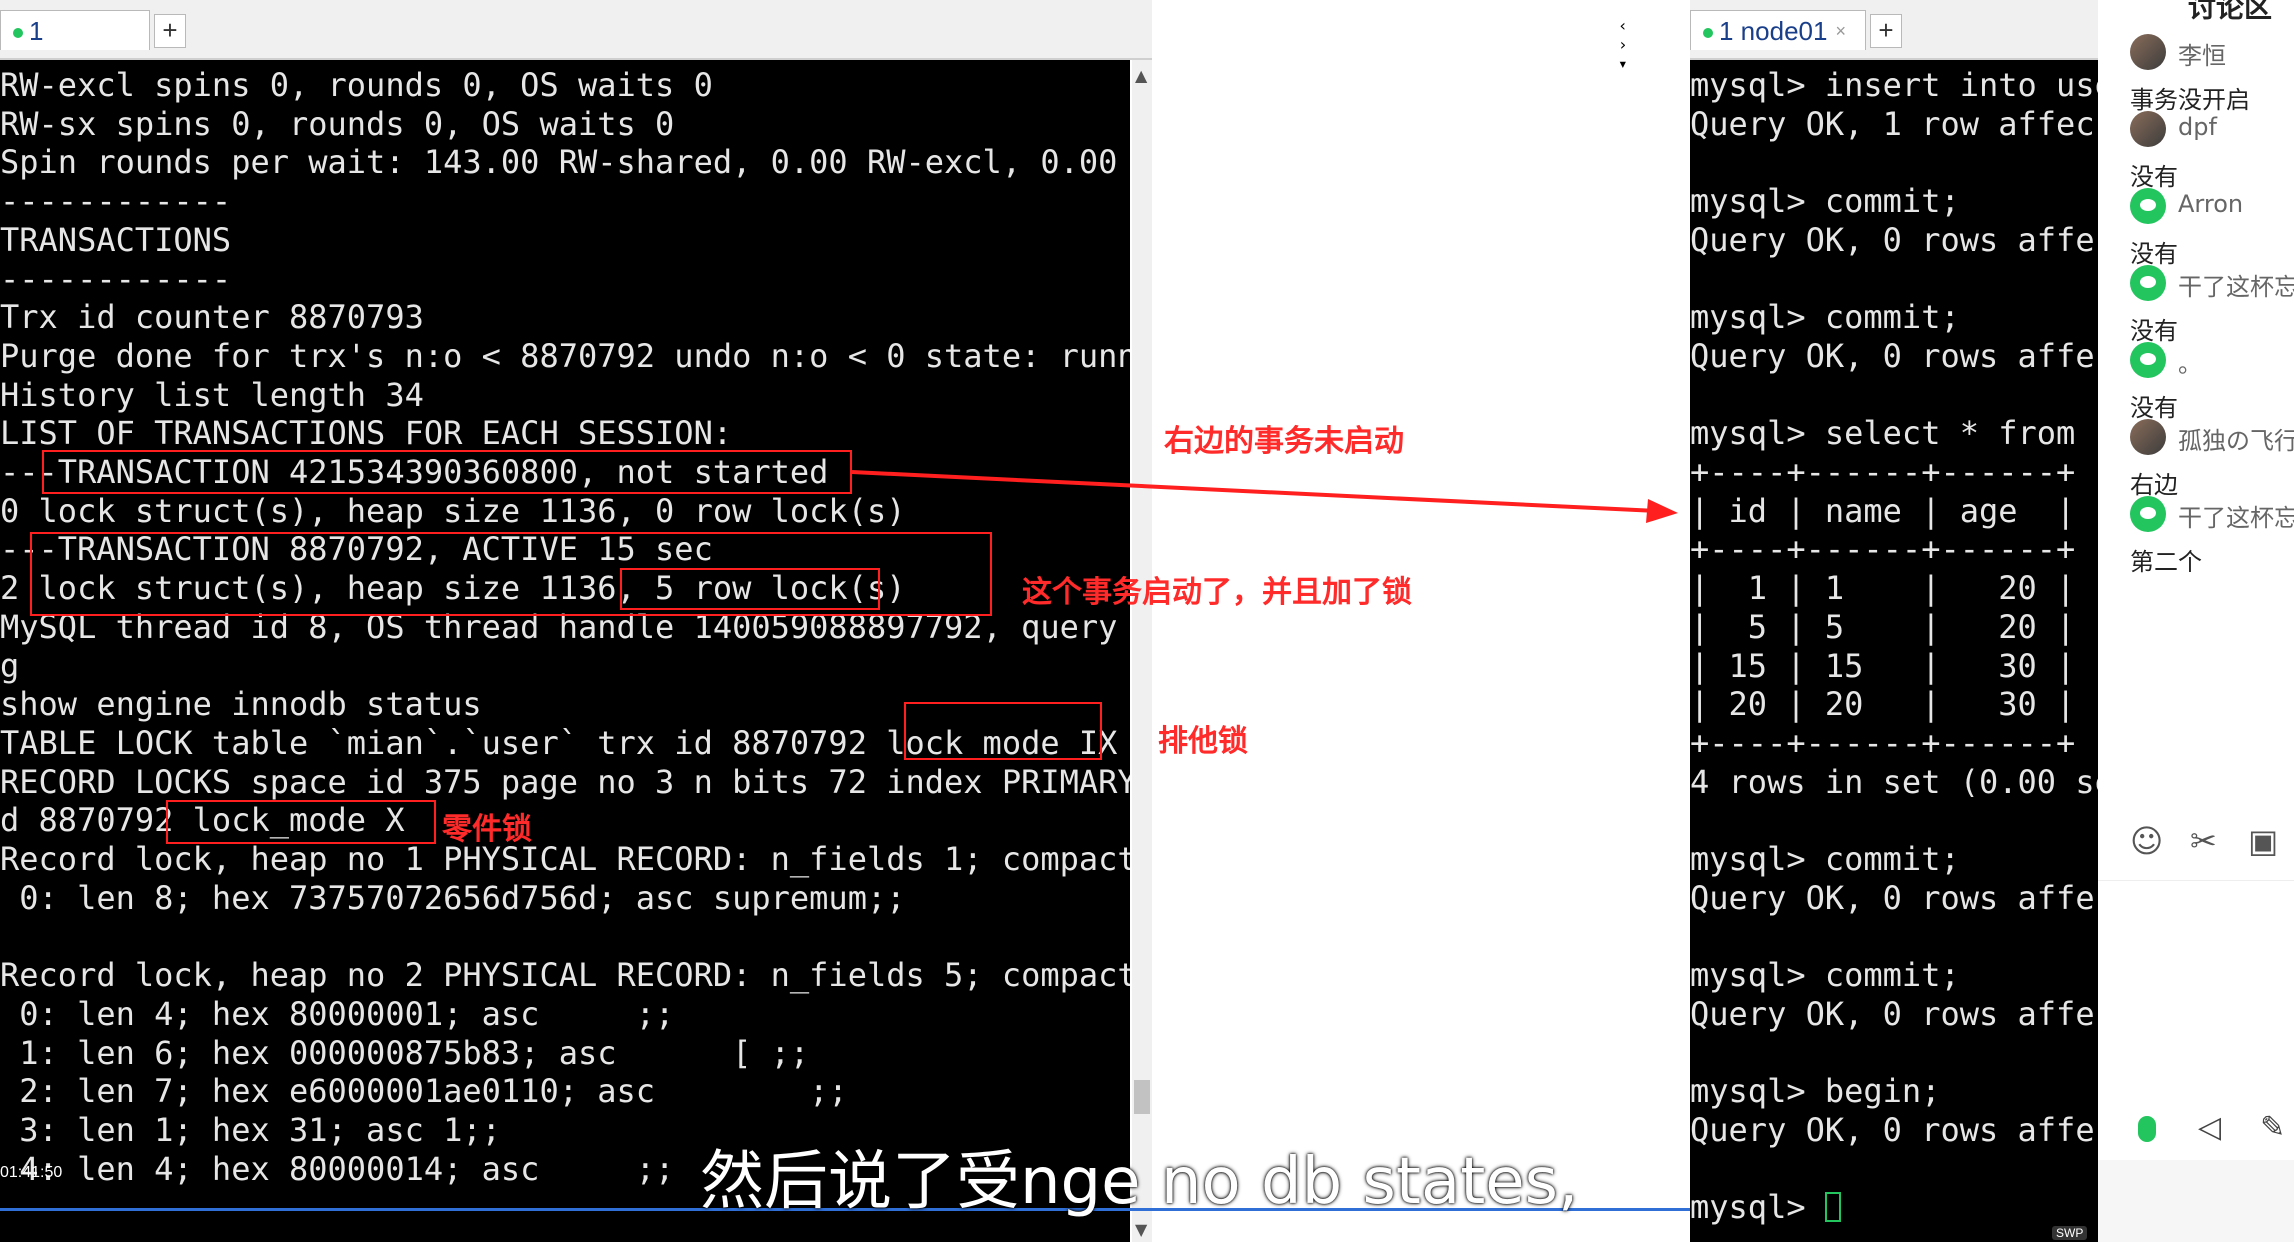 Image resolution: width=2294 pixels, height=1242 pixels. Describe the element at coordinates (2197, 127) in the screenshot. I see `chat-sender-name: dpf` at that location.